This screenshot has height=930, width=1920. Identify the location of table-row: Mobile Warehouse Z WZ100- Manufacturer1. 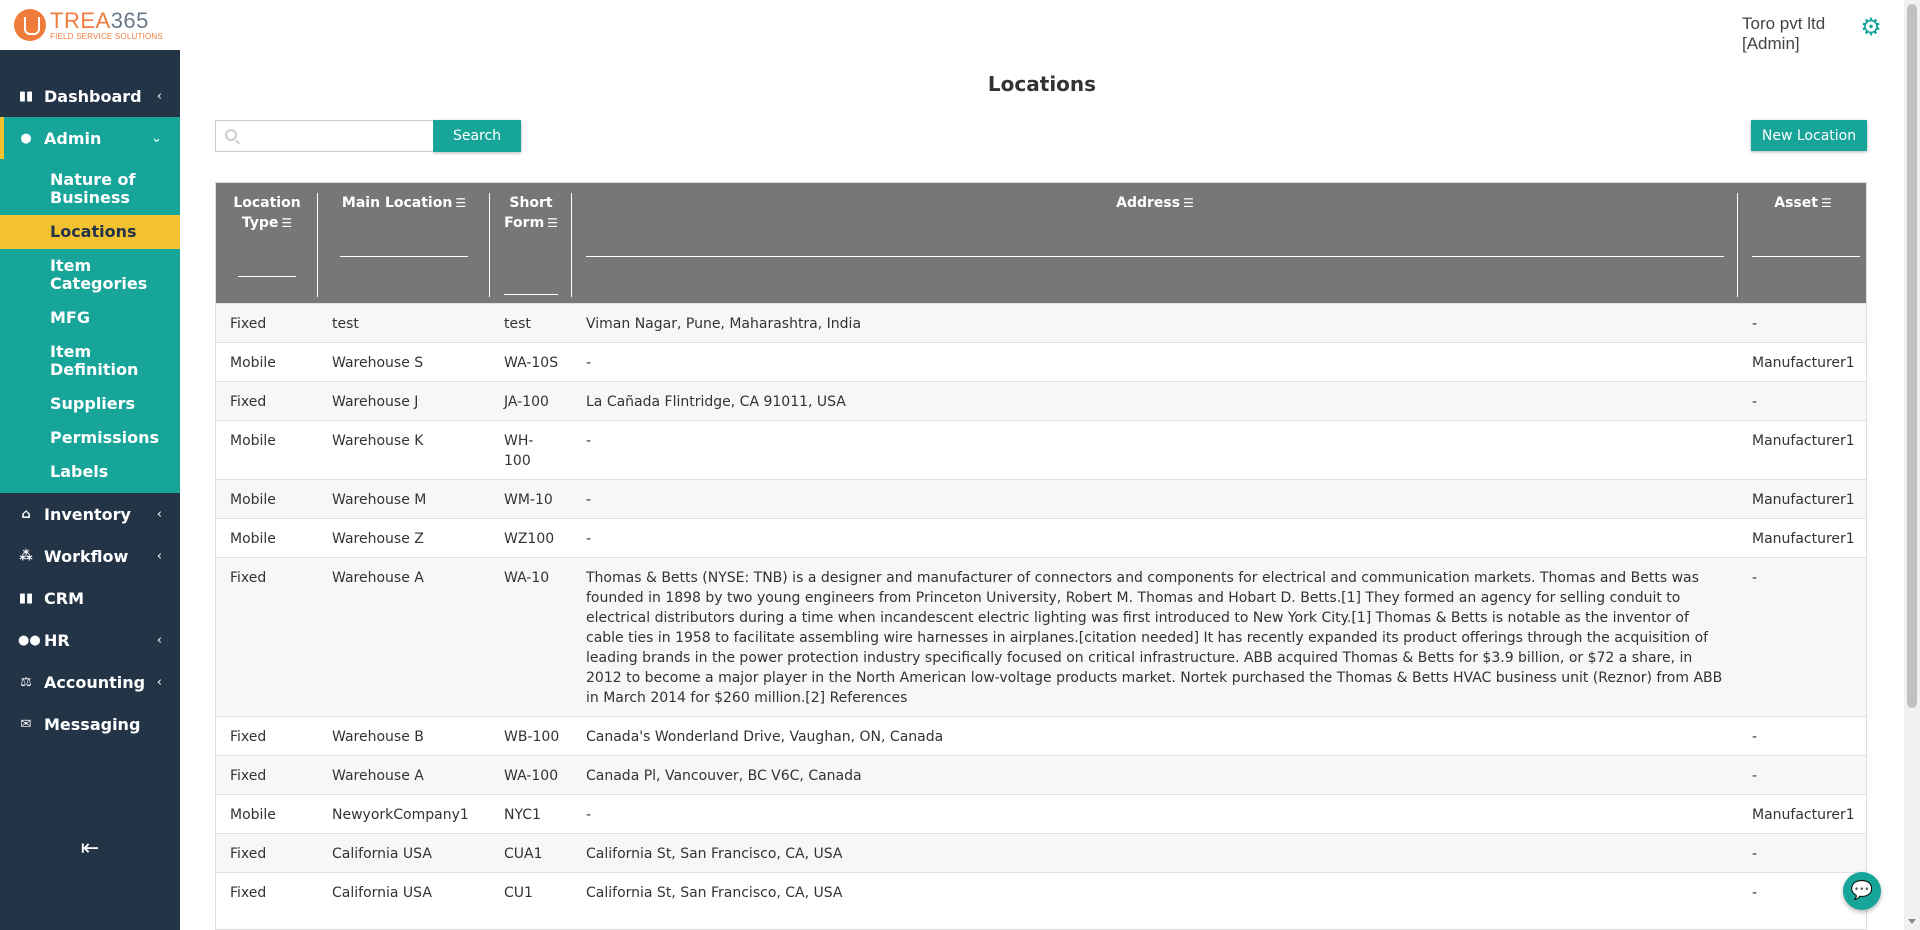
(1041, 537).